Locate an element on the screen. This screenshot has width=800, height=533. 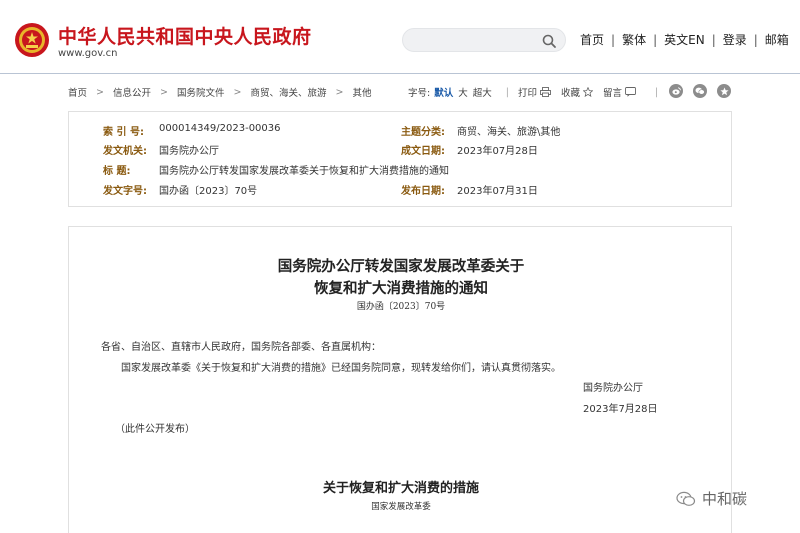
doc-number-label: 发文字号: is located at coordinates (125, 191).